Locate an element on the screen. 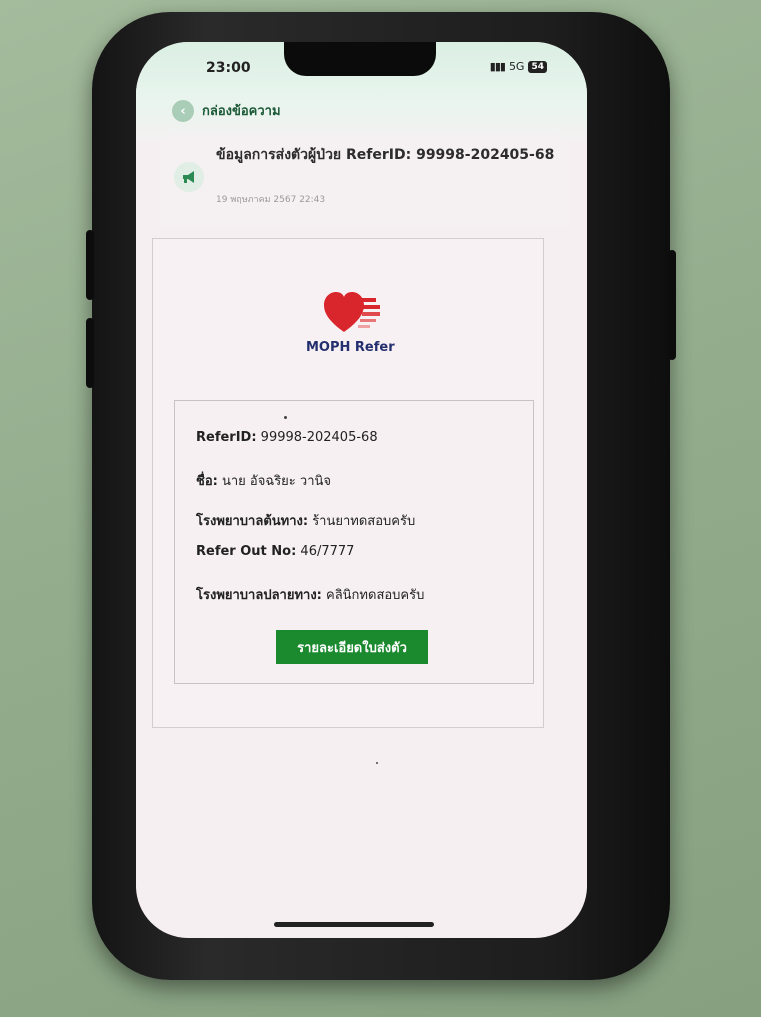  back-button: ‹ is located at coordinates (183, 111).